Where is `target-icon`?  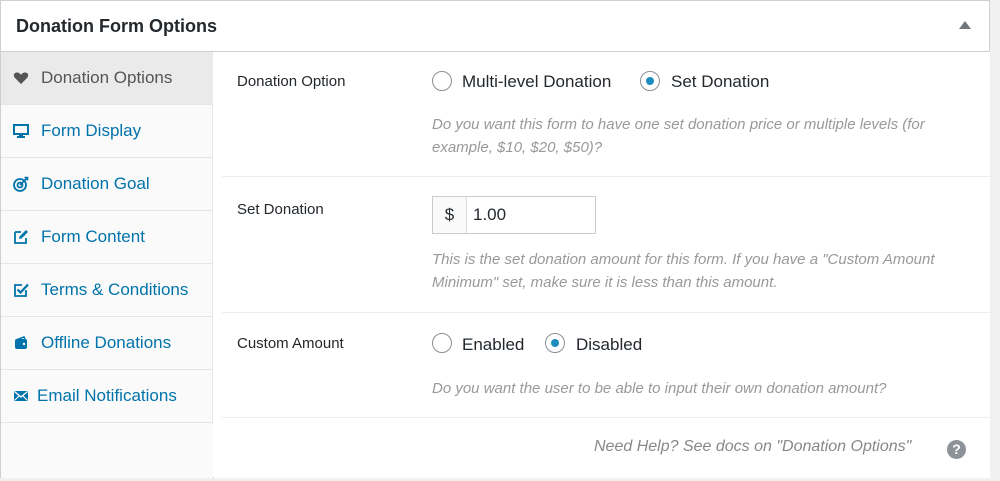 target-icon is located at coordinates (21, 184).